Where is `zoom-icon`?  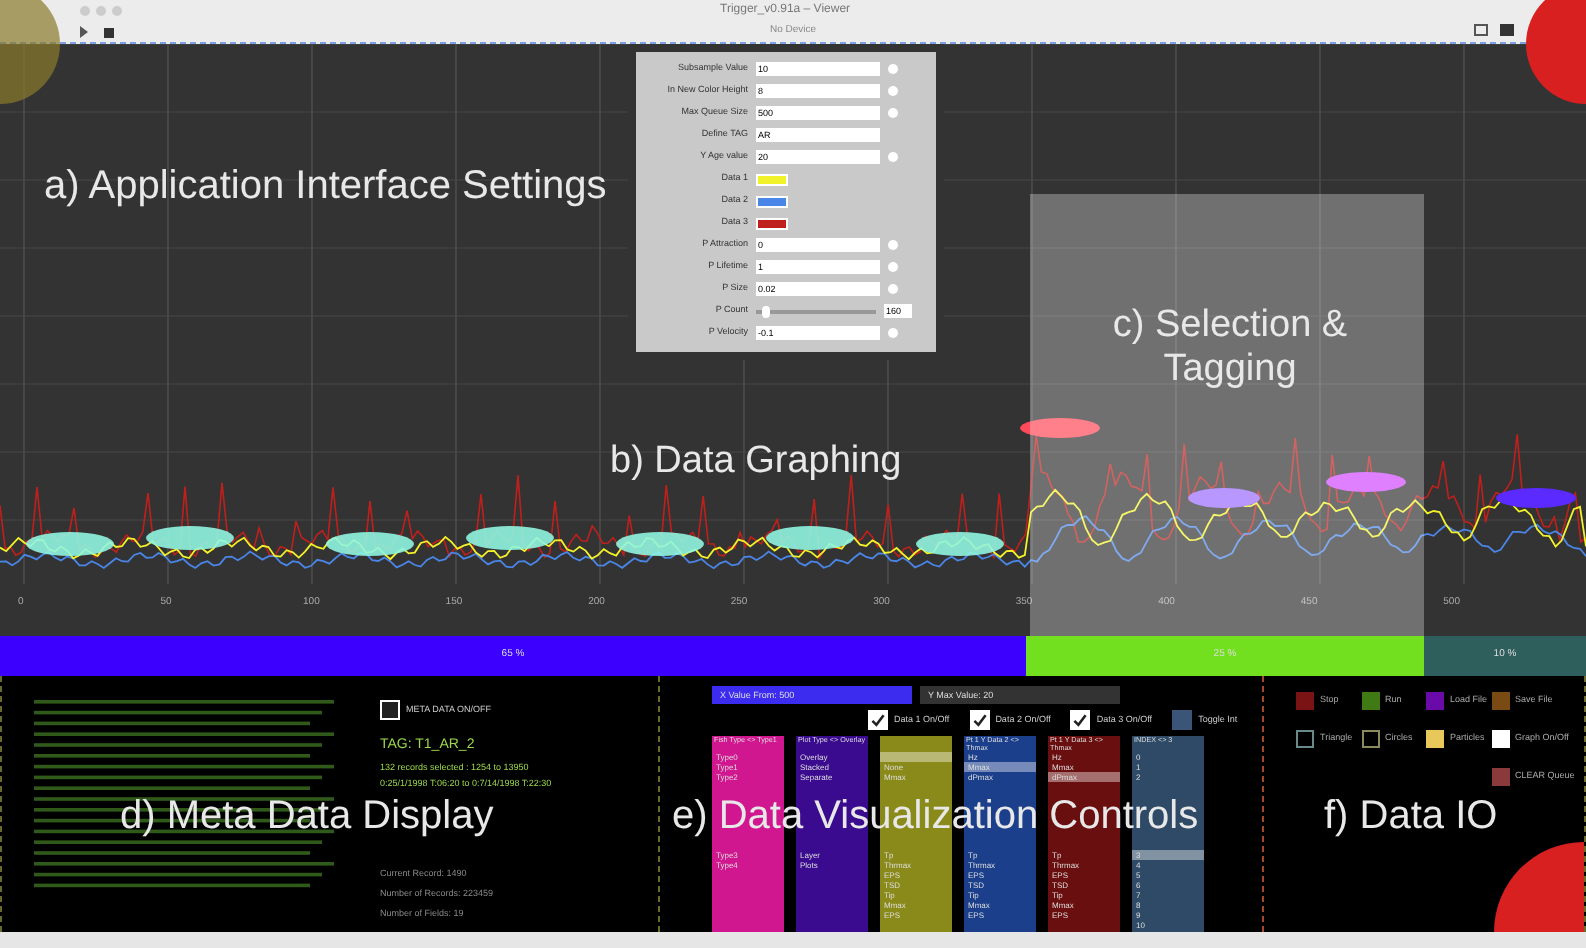 zoom-icon is located at coordinates (117, 11).